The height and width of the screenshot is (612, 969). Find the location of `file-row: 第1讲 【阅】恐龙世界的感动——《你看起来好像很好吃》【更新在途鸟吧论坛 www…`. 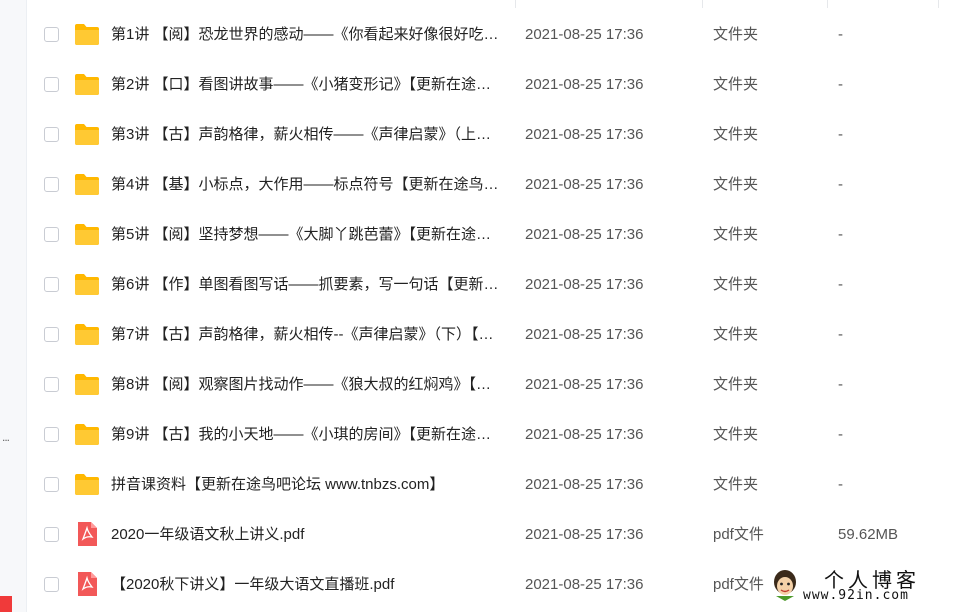

file-row: 第1讲 【阅】恐龙世界的感动——《你看起来好像很好吃》【更新在途鸟吧论坛 www… is located at coordinates (498, 35).